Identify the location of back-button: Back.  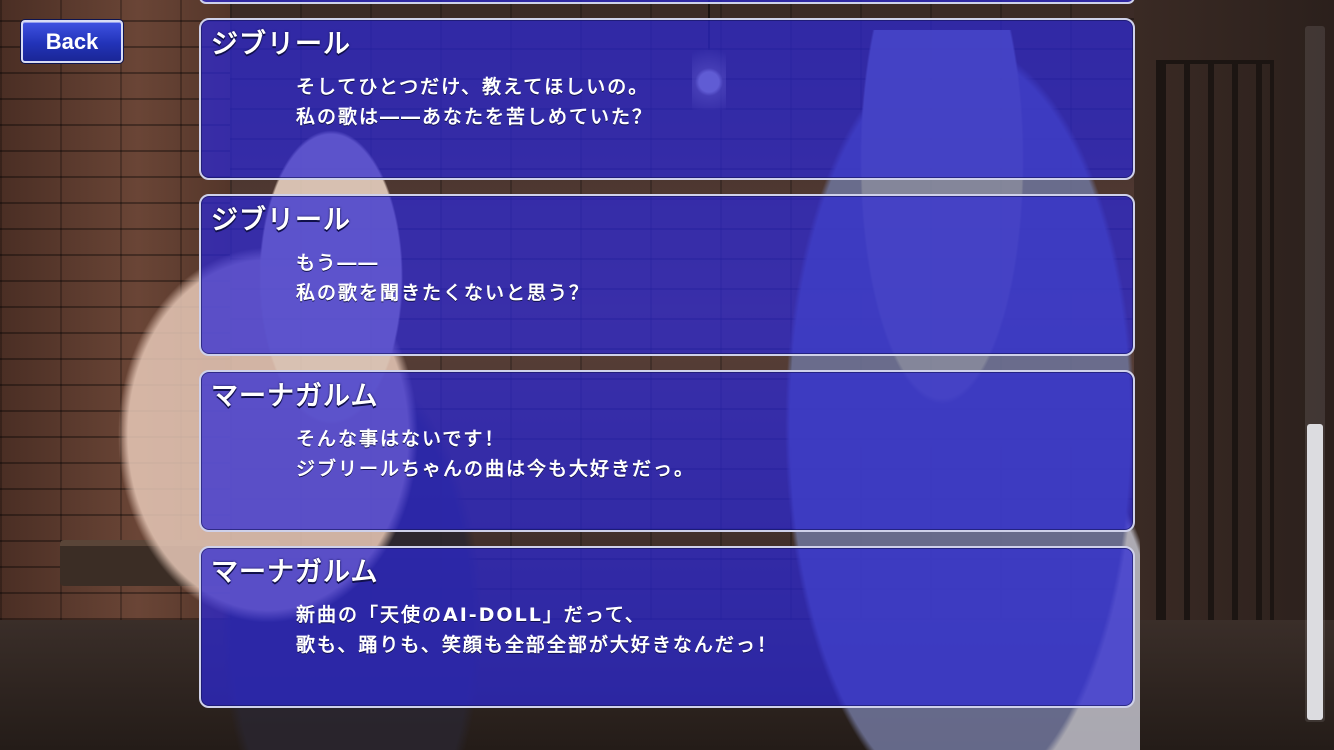
(72, 41).